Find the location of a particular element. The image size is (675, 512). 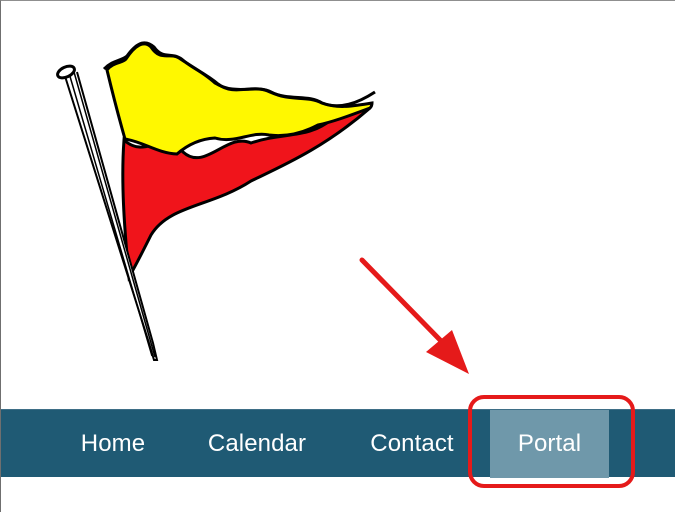

nav-item-calendar: Calendar is located at coordinates (257, 444).